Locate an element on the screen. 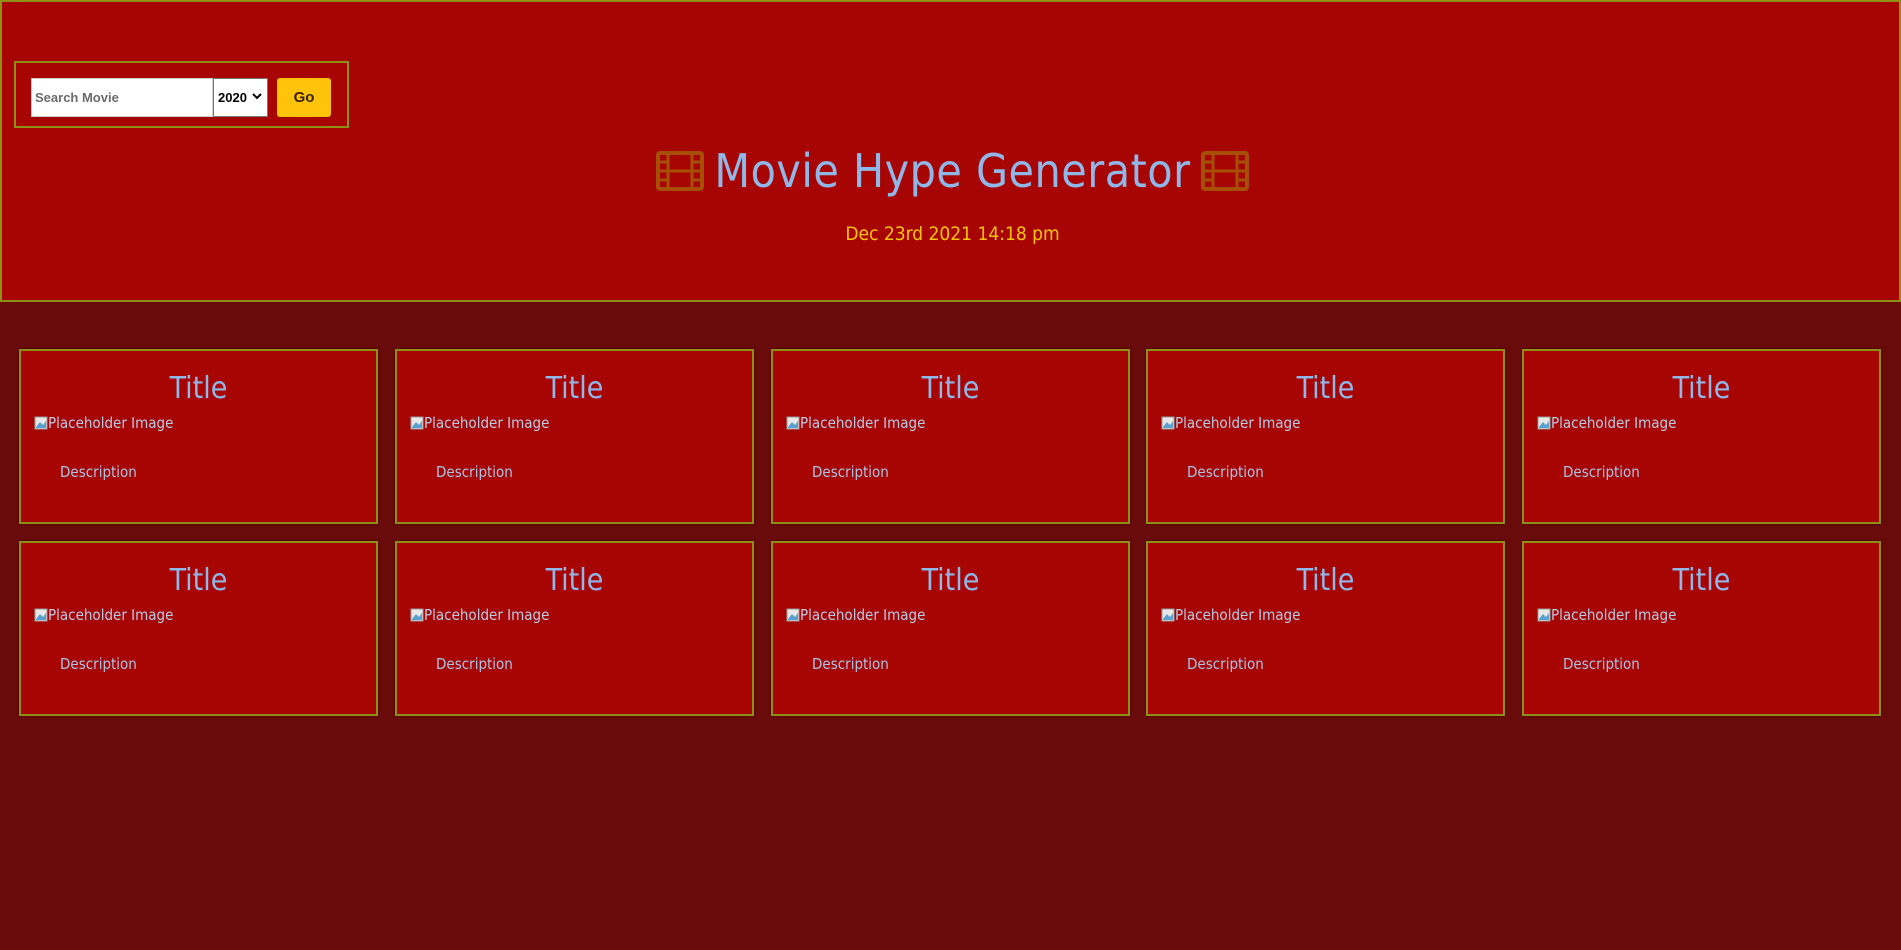 The height and width of the screenshot is (950, 1901). go-button: Go is located at coordinates (304, 97).